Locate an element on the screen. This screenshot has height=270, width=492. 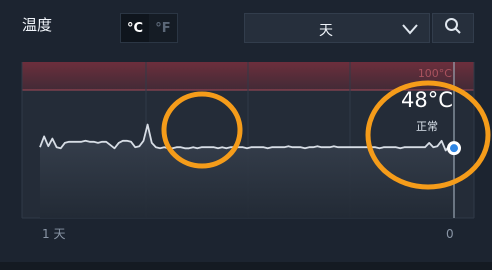
x-tick-left: 1 天 is located at coordinates (53, 234).